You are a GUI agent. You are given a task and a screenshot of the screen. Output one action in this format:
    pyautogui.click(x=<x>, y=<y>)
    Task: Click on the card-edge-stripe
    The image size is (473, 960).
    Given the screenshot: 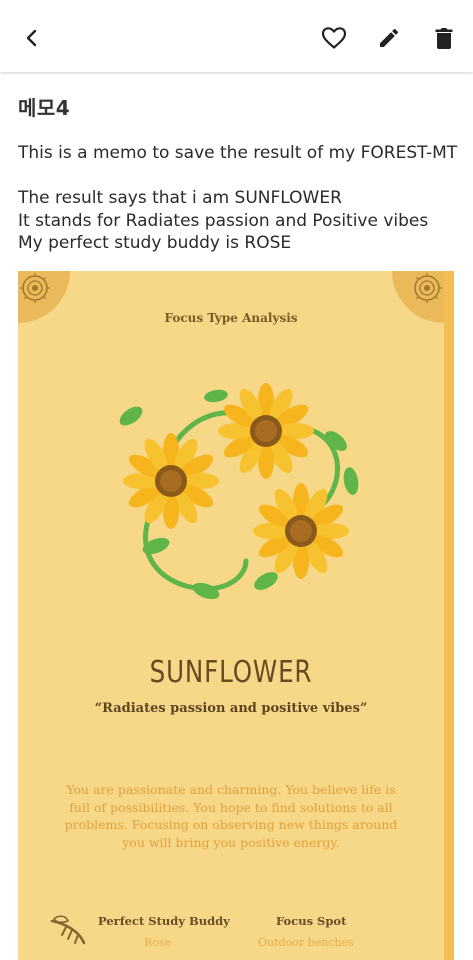 What is the action you would take?
    pyautogui.click(x=449, y=615)
    